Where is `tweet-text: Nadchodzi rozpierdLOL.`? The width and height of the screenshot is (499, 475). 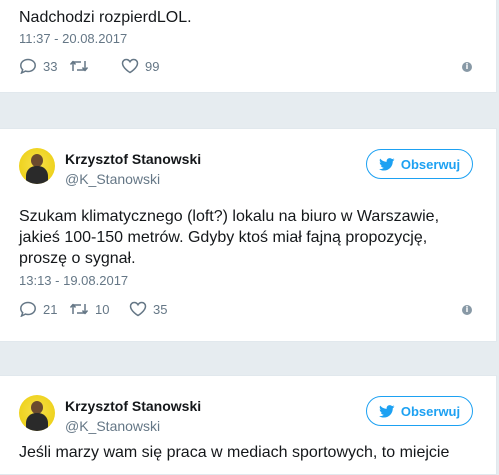
tweet-text: Nadchodzi rozpierdLOL. is located at coordinates (105, 17).